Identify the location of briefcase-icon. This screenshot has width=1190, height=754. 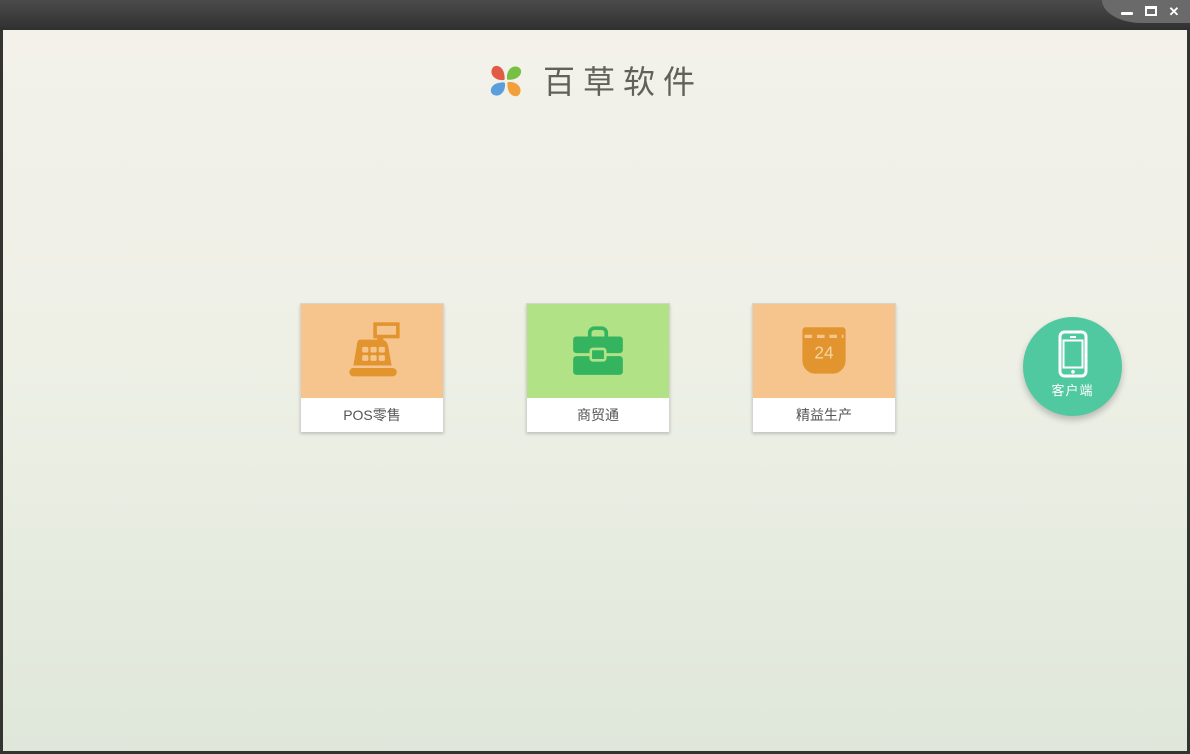
(598, 350).